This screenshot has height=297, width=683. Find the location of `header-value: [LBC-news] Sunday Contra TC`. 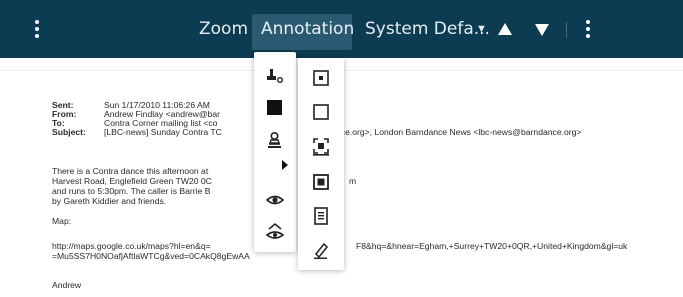

header-value: [LBC-news] Sunday Contra TC is located at coordinates (163, 132).